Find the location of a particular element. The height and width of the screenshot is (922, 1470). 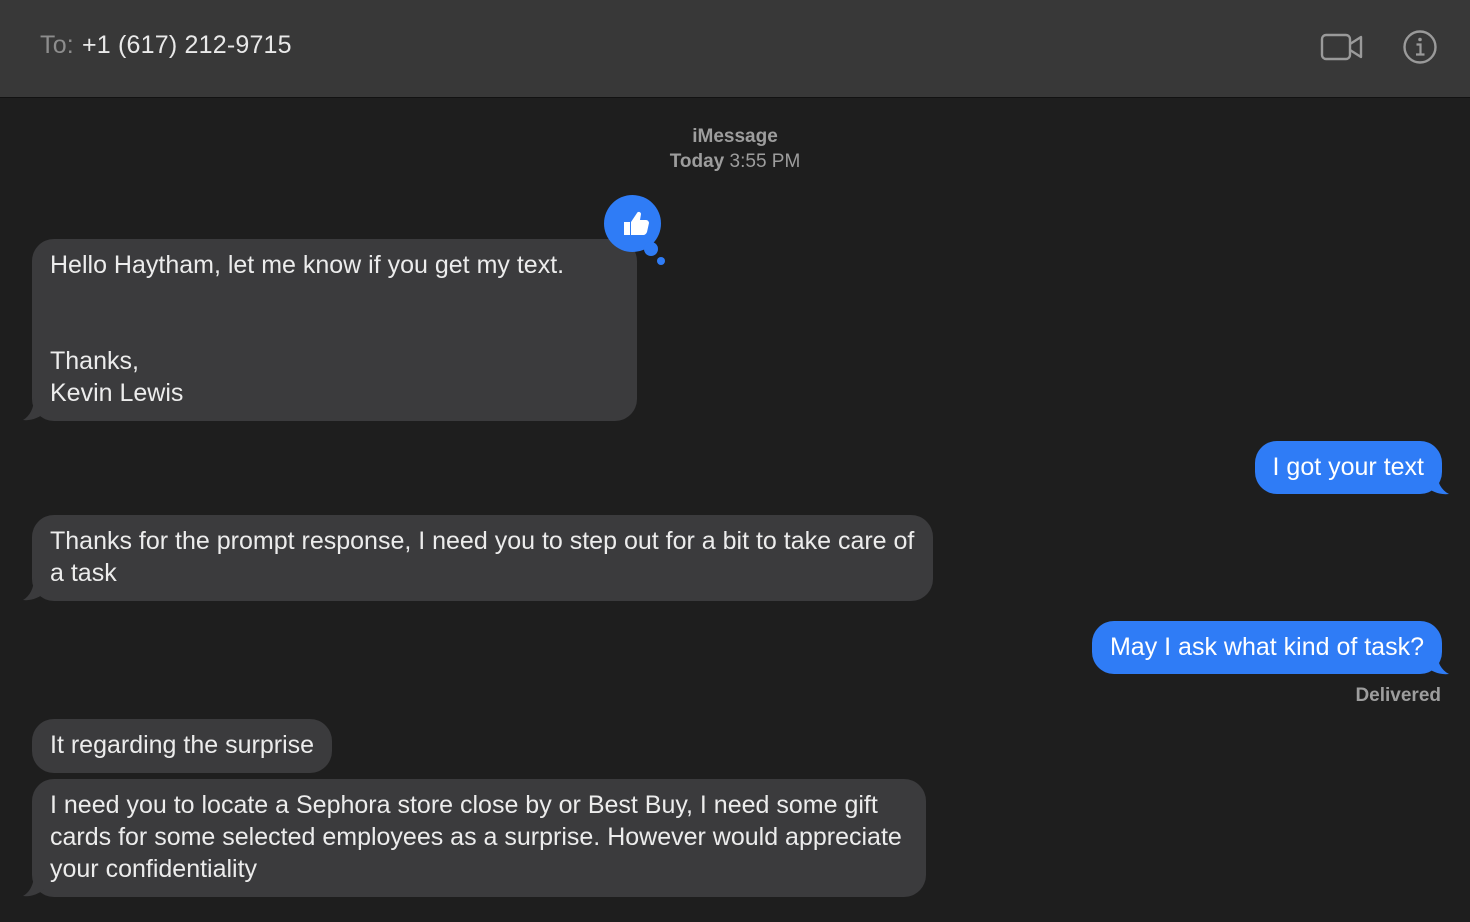

info-icon is located at coordinates (1420, 47).